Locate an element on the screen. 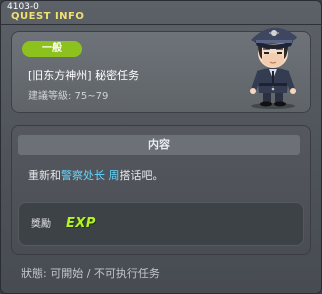 The width and height of the screenshot is (322, 294). quest-description: 重新和警察处长 周搭话吧。 is located at coordinates (96, 176).